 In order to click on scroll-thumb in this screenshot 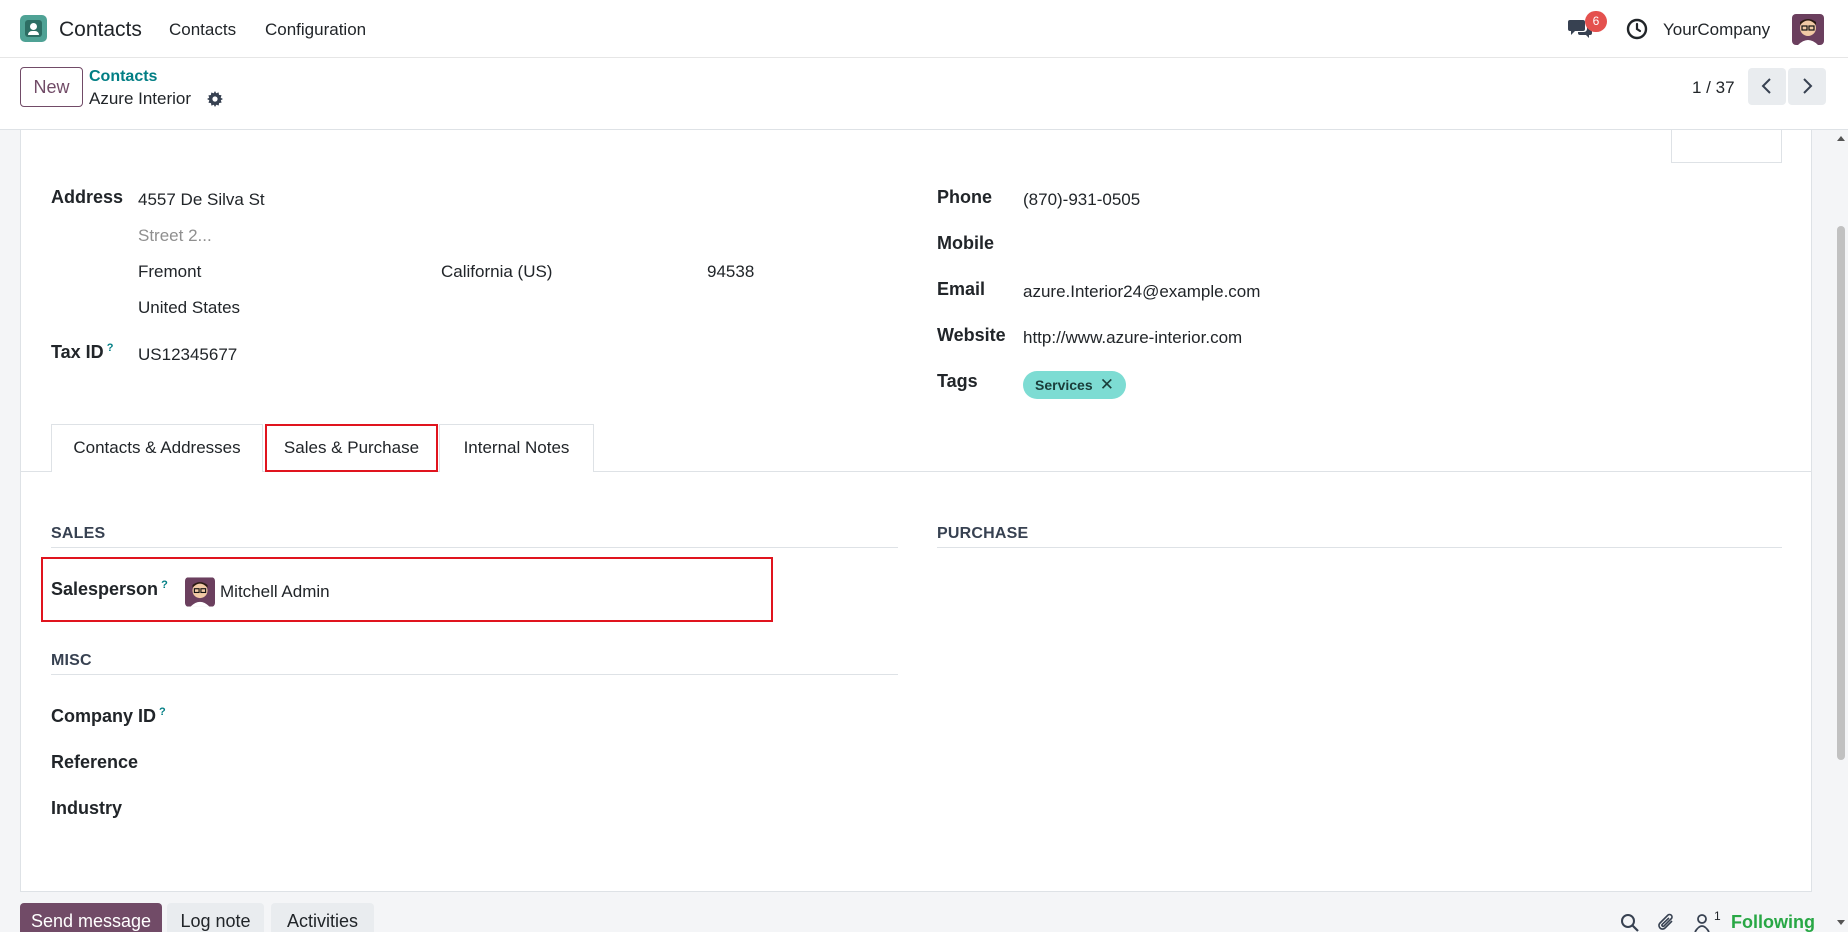, I will do `click(1841, 493)`.